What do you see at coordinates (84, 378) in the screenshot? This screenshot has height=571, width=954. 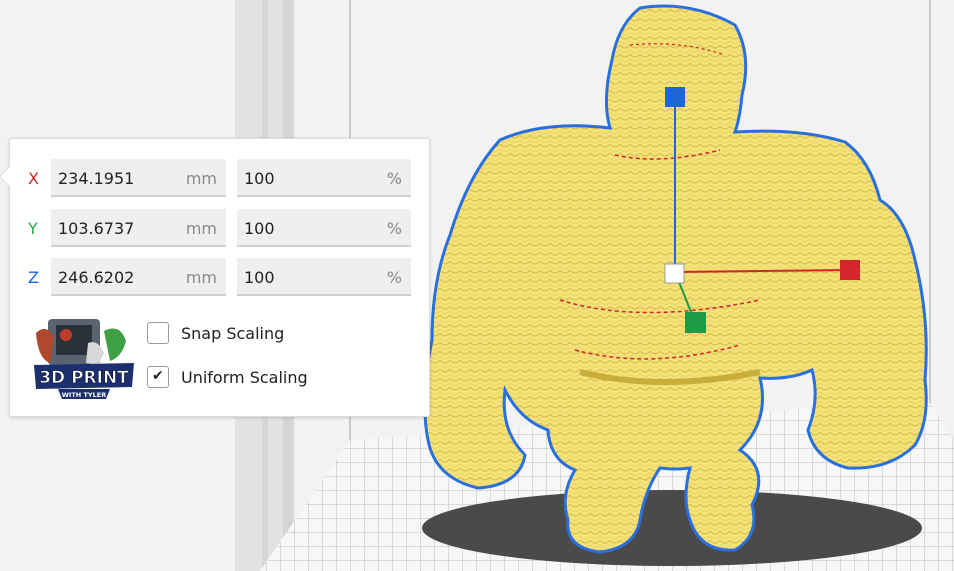 I see `logo-text-main: 3D PRINT` at bounding box center [84, 378].